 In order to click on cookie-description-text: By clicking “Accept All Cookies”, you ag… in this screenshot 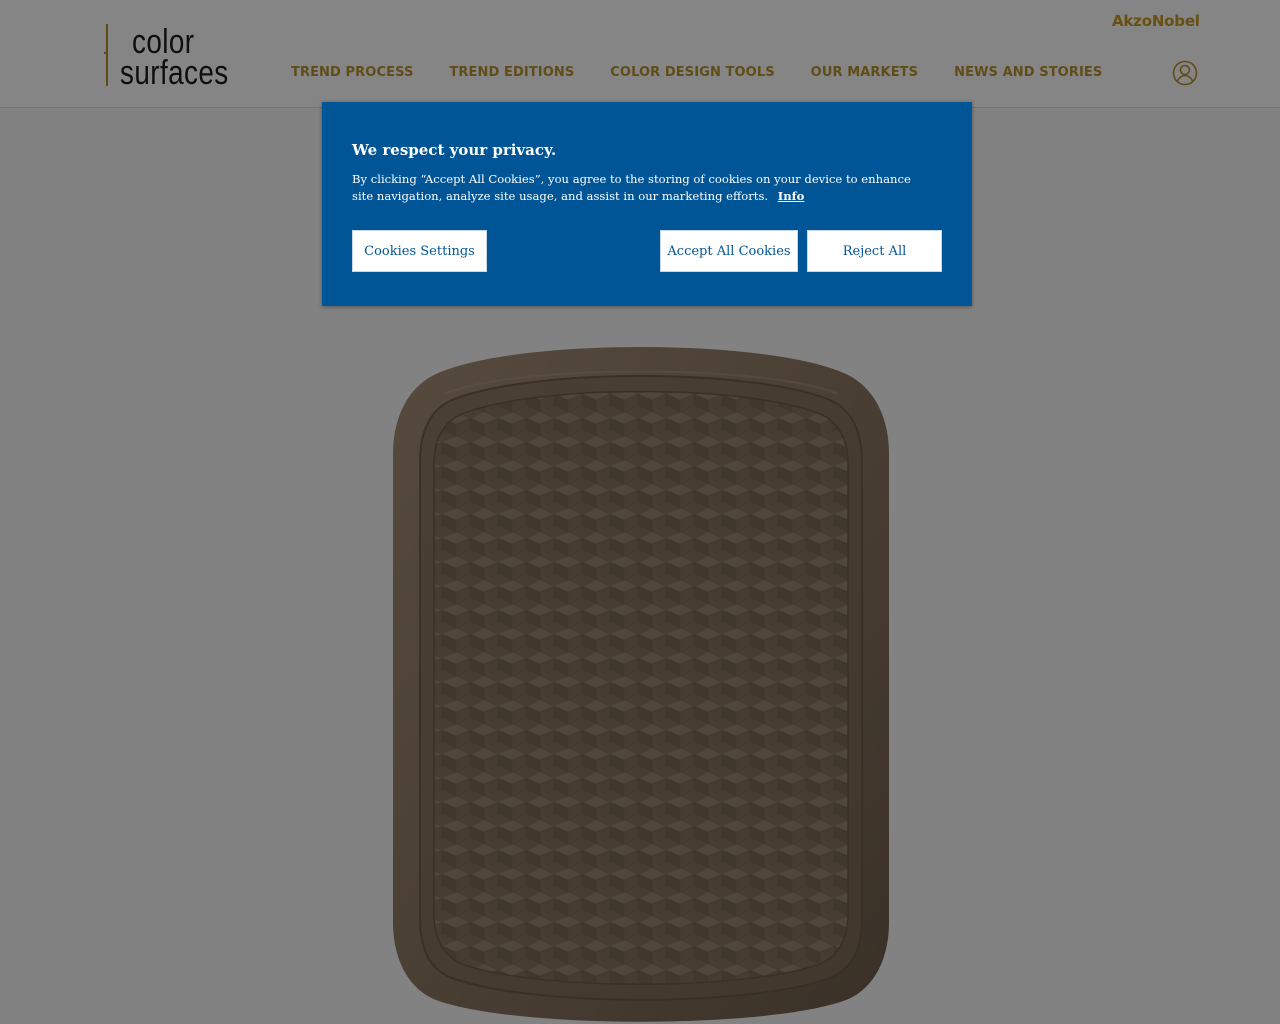, I will do `click(631, 187)`.